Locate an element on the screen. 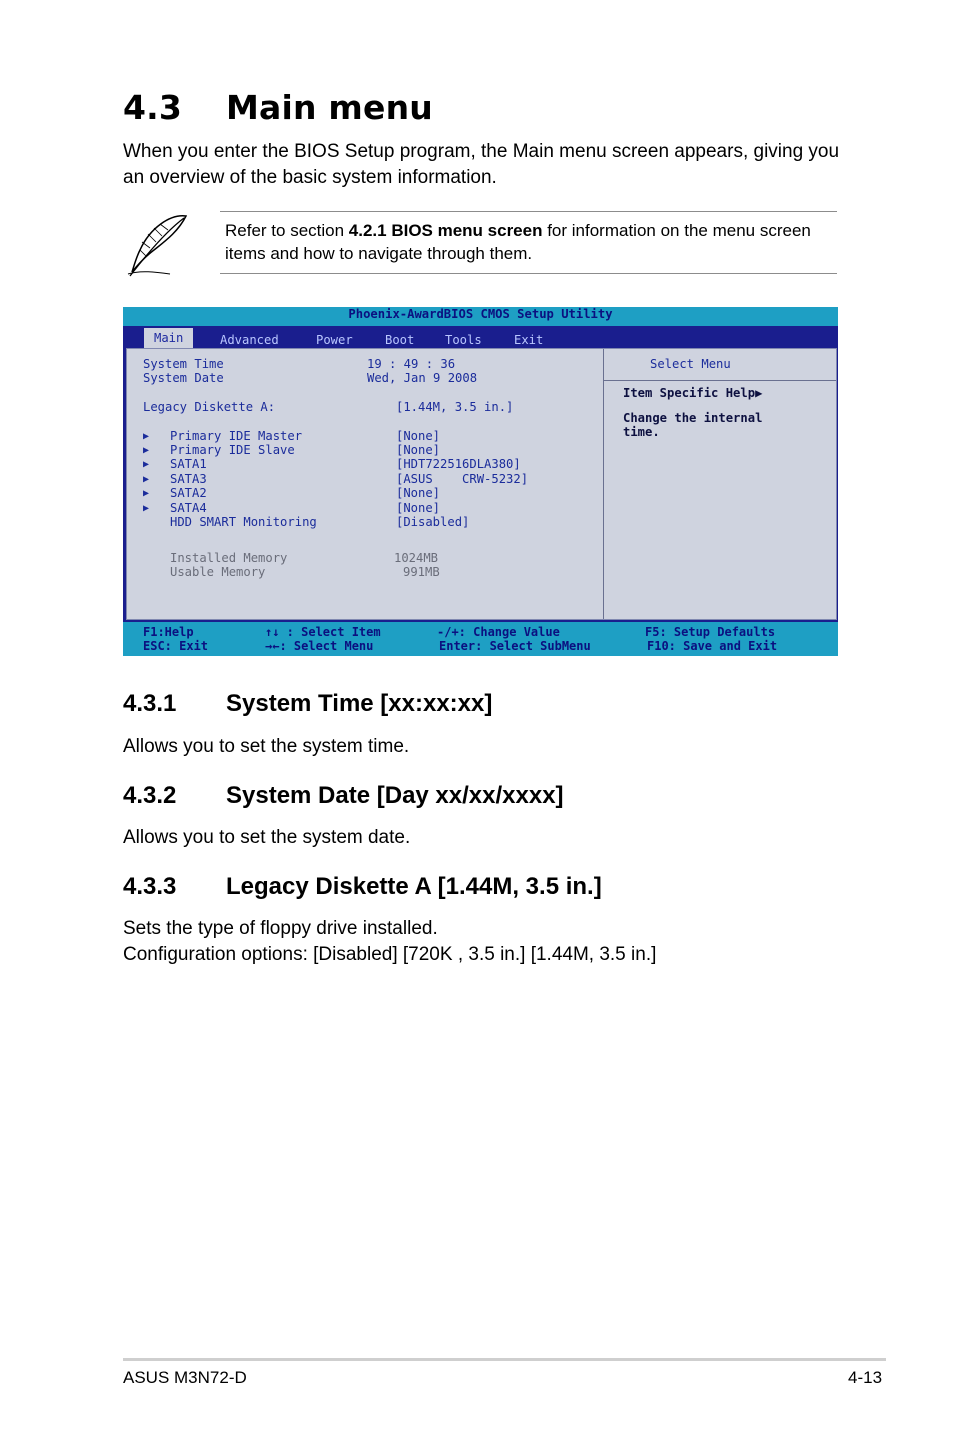  help-line-2: time. is located at coordinates (641, 432).